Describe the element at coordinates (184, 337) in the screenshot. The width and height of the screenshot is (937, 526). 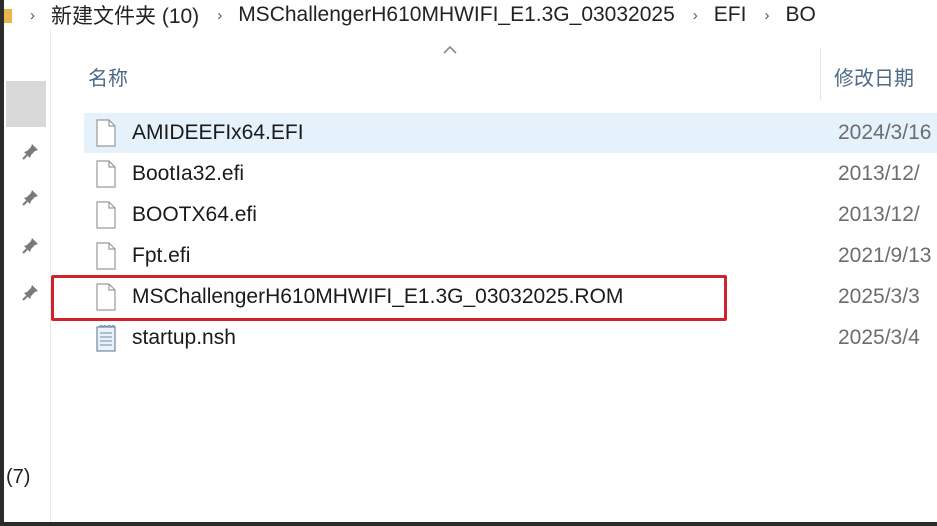
I see `file-name: startup.nsh` at that location.